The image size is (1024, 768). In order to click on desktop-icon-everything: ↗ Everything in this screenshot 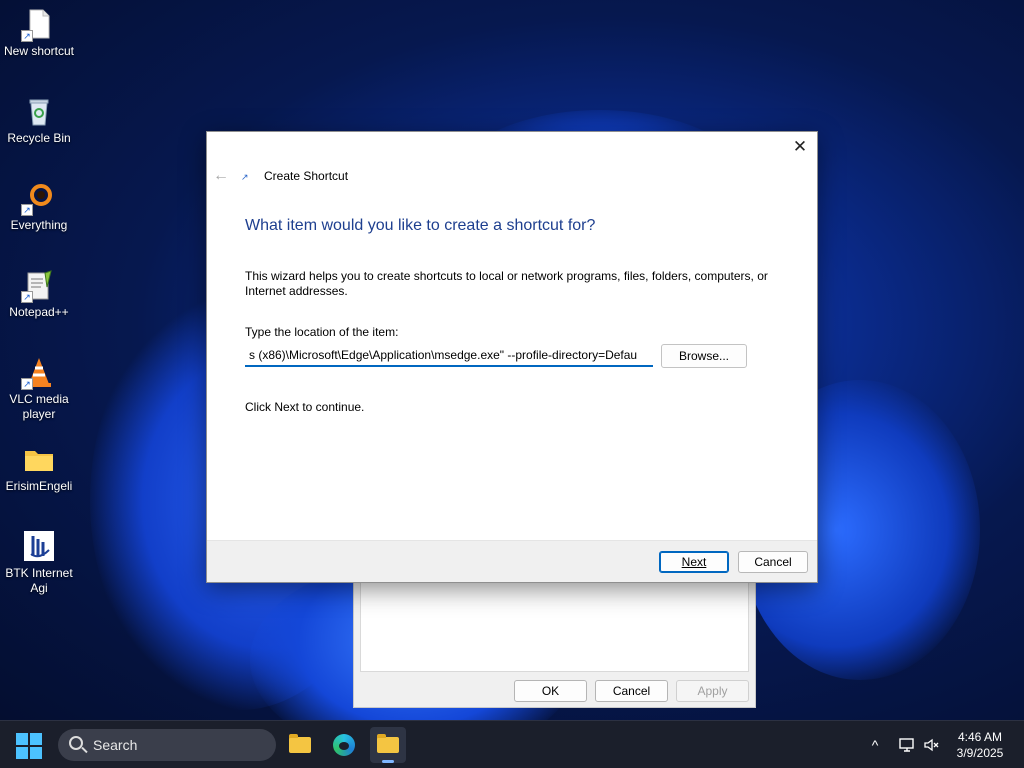, I will do `click(39, 207)`.